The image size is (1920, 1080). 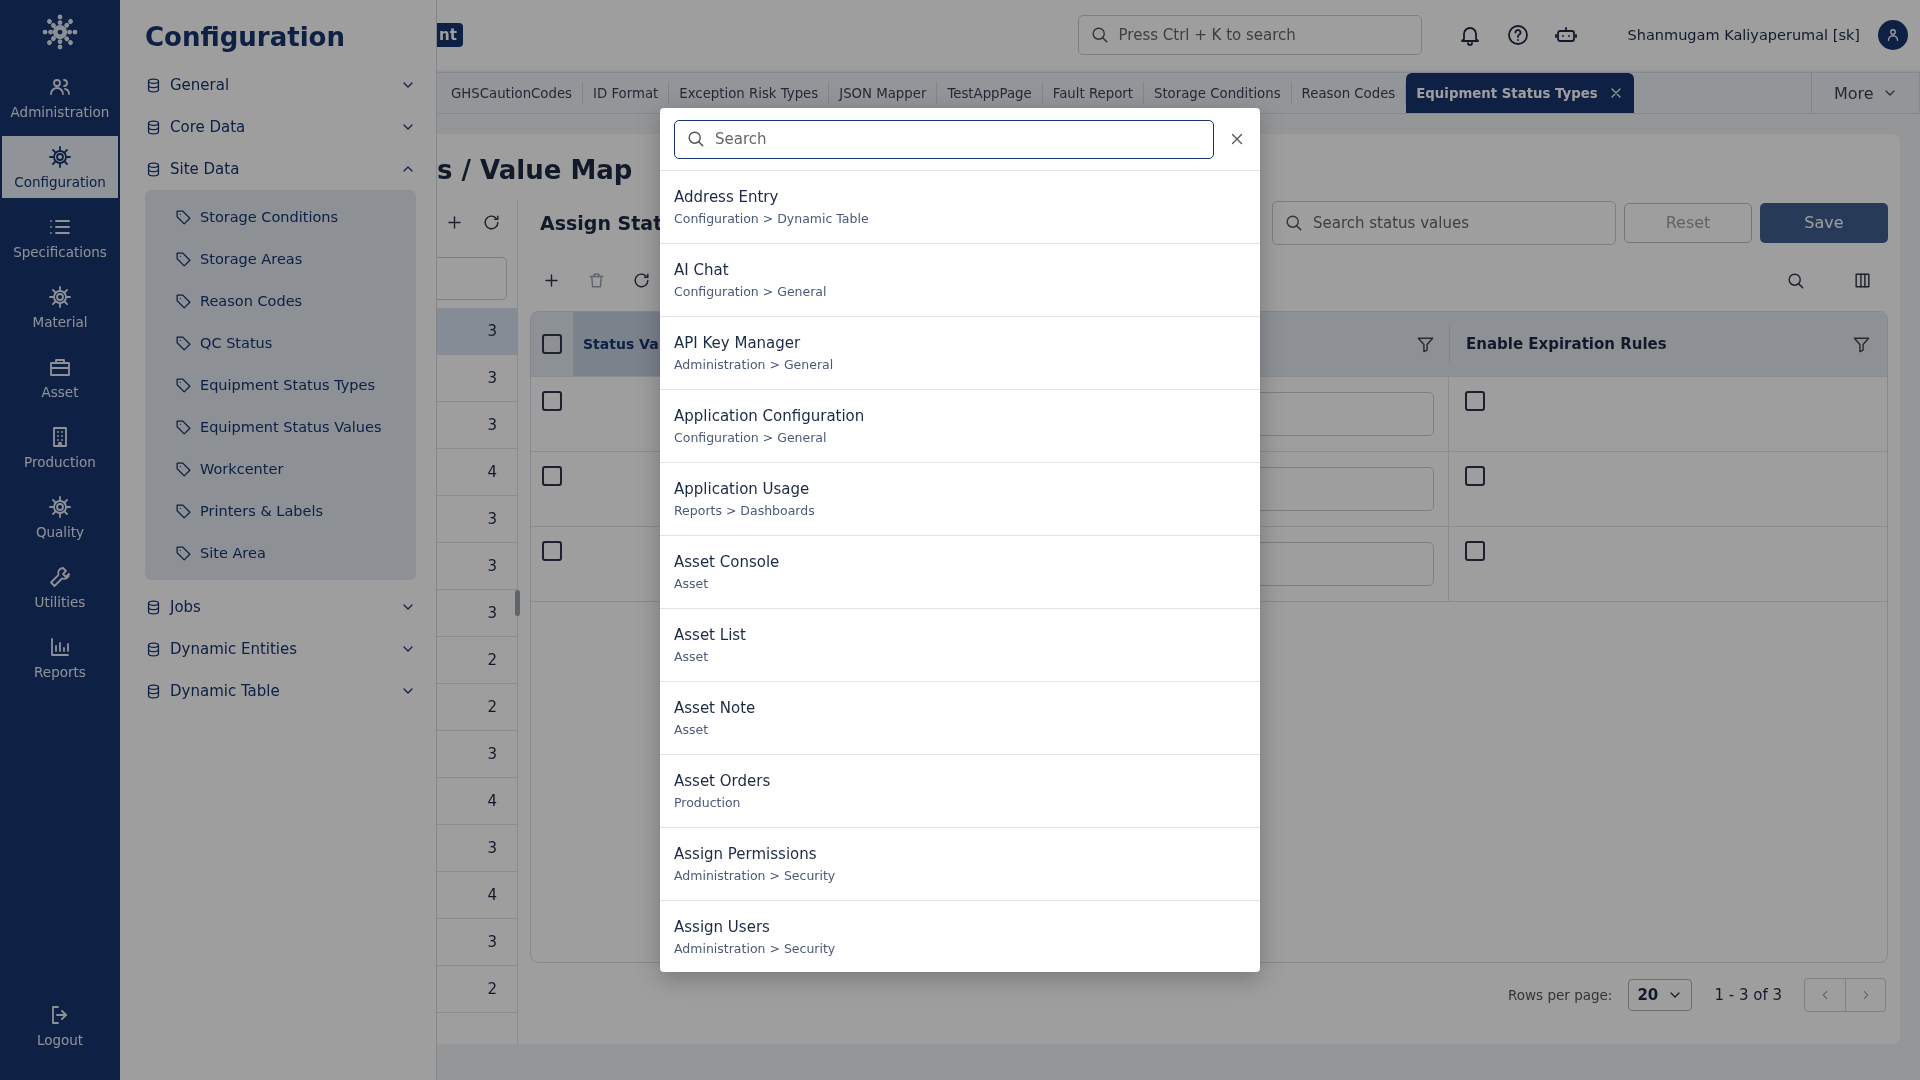 I want to click on search-result: Asset Console Asset, so click(x=960, y=572).